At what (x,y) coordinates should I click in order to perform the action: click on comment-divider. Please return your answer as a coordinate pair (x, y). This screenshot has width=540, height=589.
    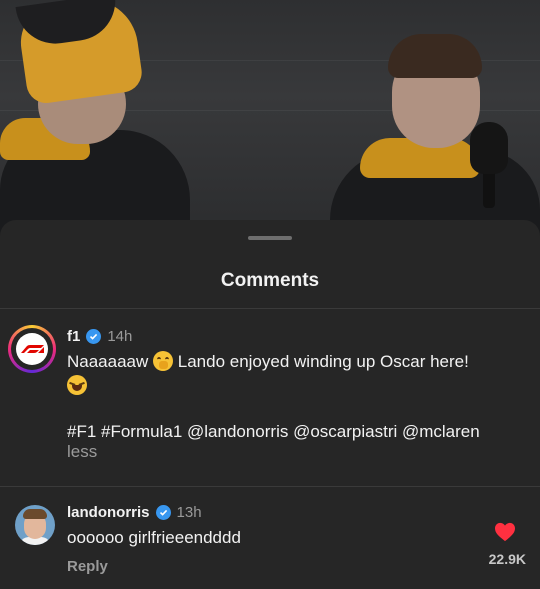
    Looking at the image, I should click on (270, 486).